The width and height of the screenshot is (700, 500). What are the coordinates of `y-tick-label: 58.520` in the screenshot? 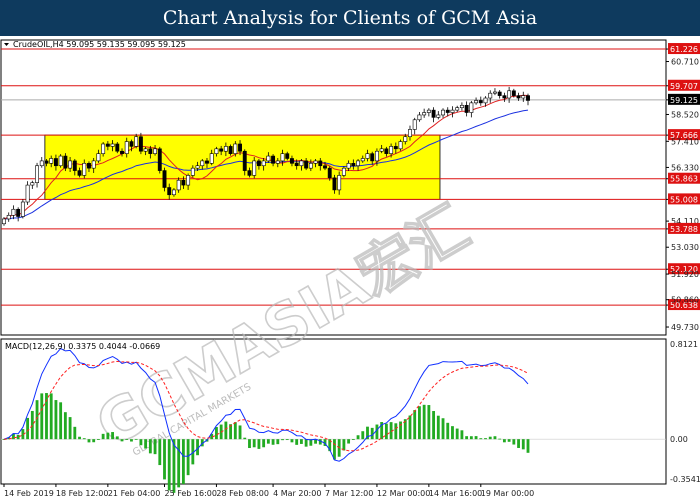 It's located at (685, 114).